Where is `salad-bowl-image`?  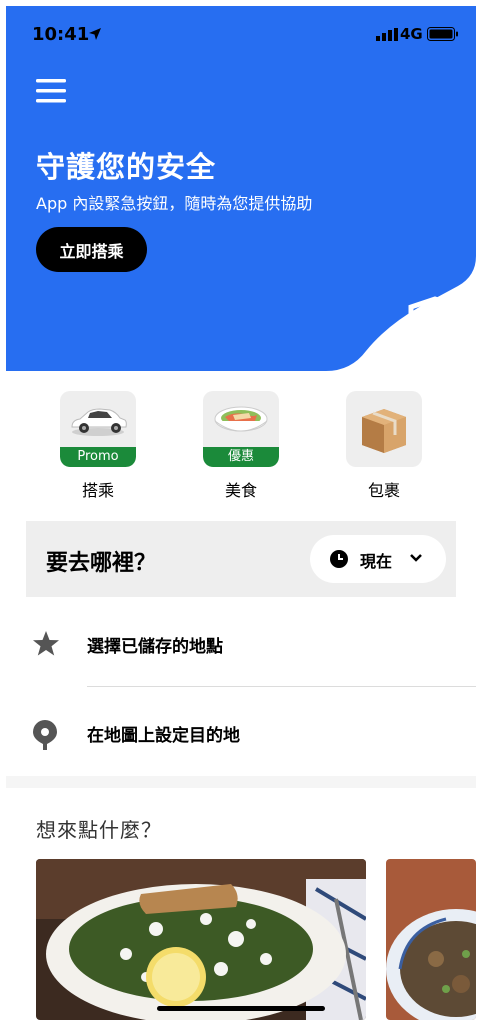 salad-bowl-image is located at coordinates (201, 939).